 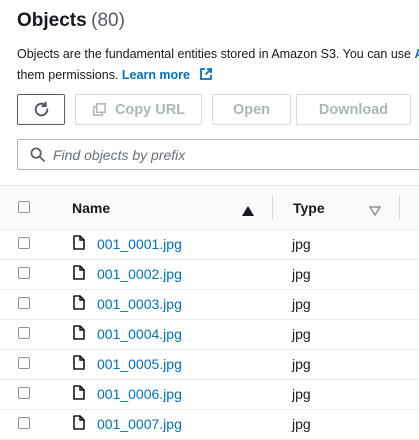 What do you see at coordinates (209, 394) in the screenshot?
I see `table-row: 001_0006.jpg jpg` at bounding box center [209, 394].